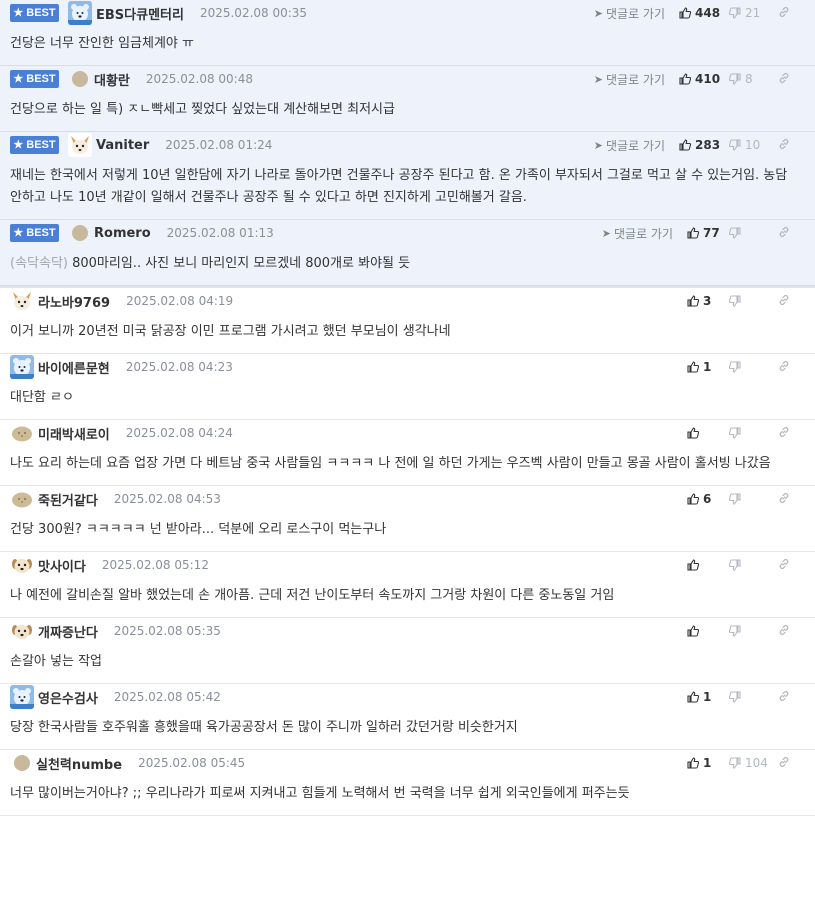  Describe the element at coordinates (707, 233) in the screenshot. I see `upvote-button: 77` at that location.